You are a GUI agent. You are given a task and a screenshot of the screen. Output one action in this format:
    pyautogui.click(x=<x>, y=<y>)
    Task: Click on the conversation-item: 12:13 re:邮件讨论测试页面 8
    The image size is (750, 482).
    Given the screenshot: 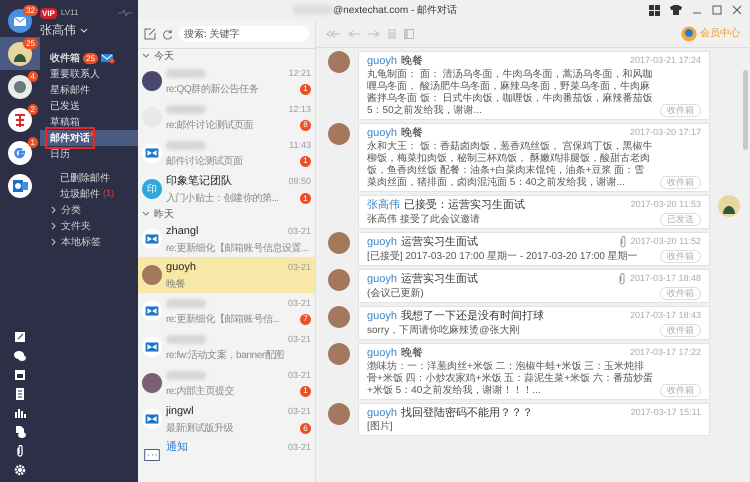 What is the action you would take?
    pyautogui.click(x=226, y=117)
    